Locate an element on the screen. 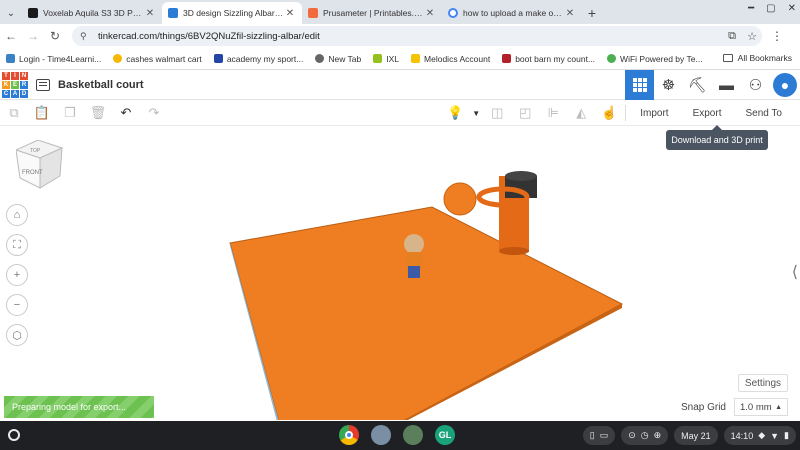 Image resolution: width=800 pixels, height=450 pixels. ortho-view-button: ⬡ is located at coordinates (17, 335).